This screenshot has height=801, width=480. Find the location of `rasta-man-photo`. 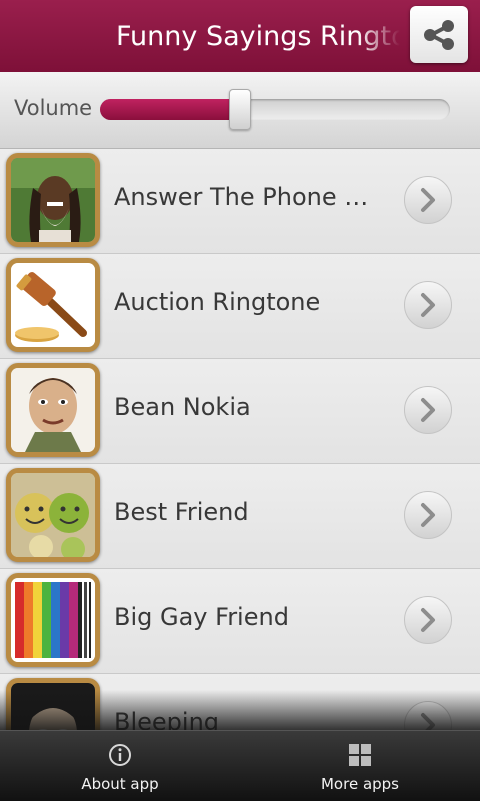

rasta-man-photo is located at coordinates (53, 200).